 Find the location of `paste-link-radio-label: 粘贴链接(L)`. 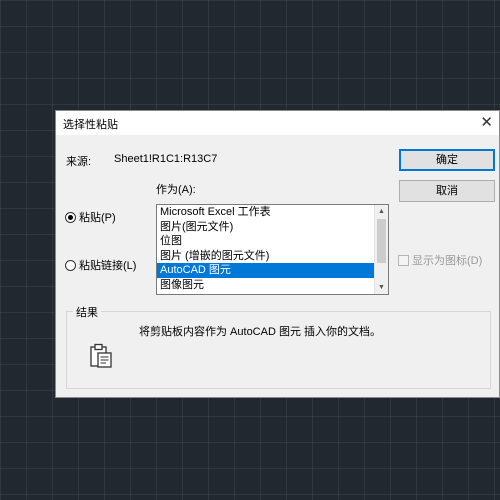

paste-link-radio-label: 粘贴链接(L) is located at coordinates (108, 266).